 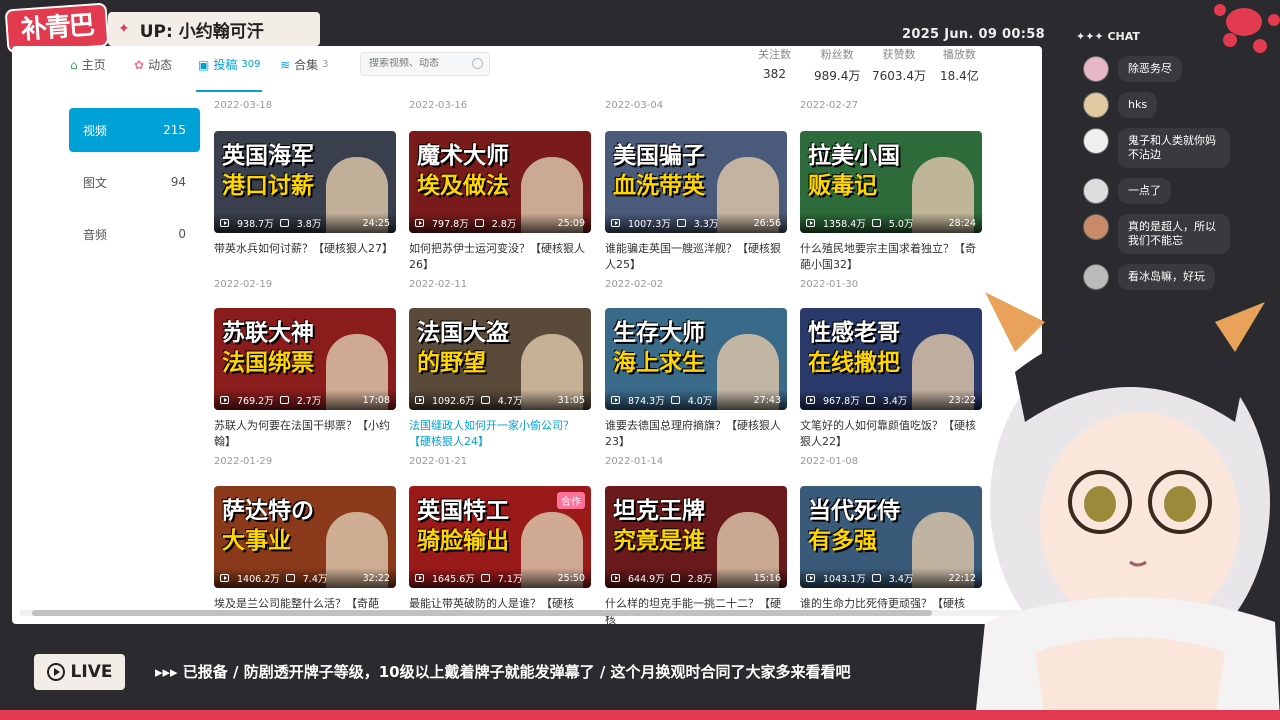 I want to click on tab-home: ⌂ 主页, so click(x=88, y=64).